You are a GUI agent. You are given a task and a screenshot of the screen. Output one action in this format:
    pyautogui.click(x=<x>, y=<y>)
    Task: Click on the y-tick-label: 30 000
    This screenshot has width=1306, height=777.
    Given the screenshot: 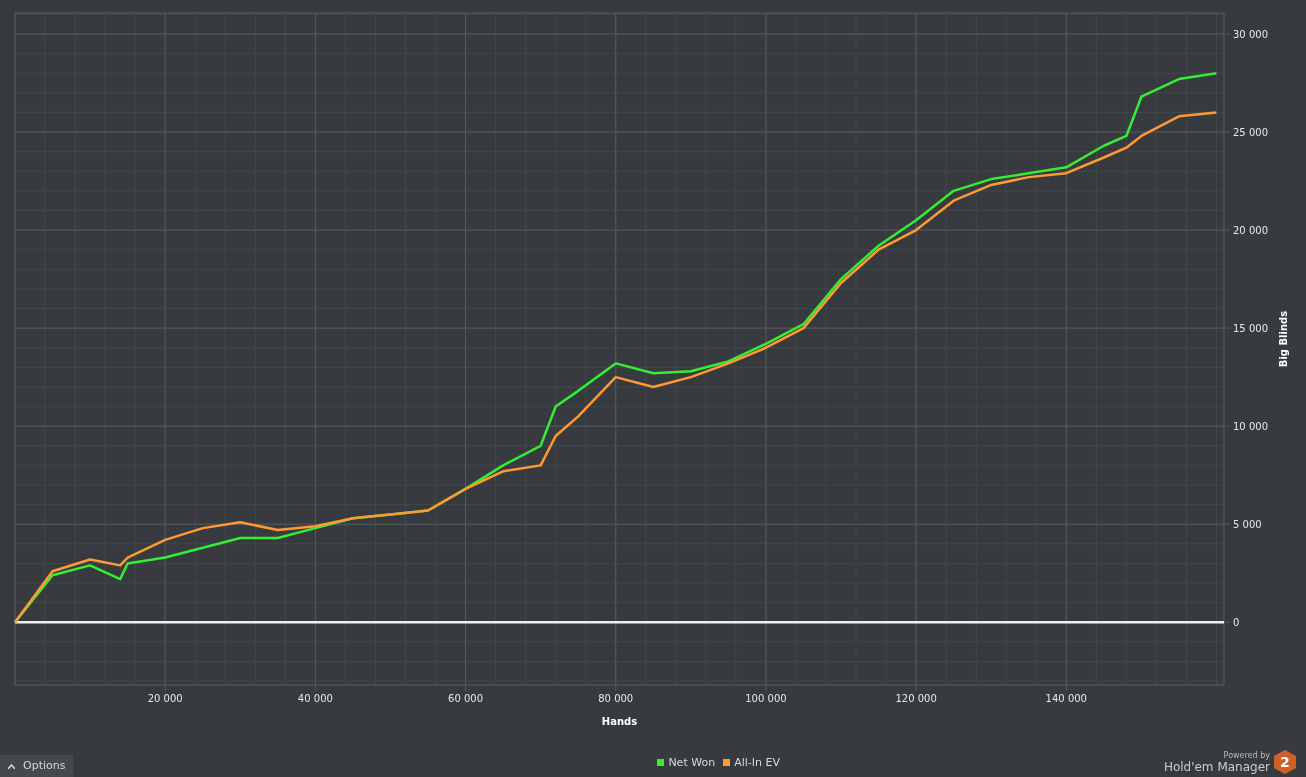 What is the action you would take?
    pyautogui.click(x=1250, y=34)
    